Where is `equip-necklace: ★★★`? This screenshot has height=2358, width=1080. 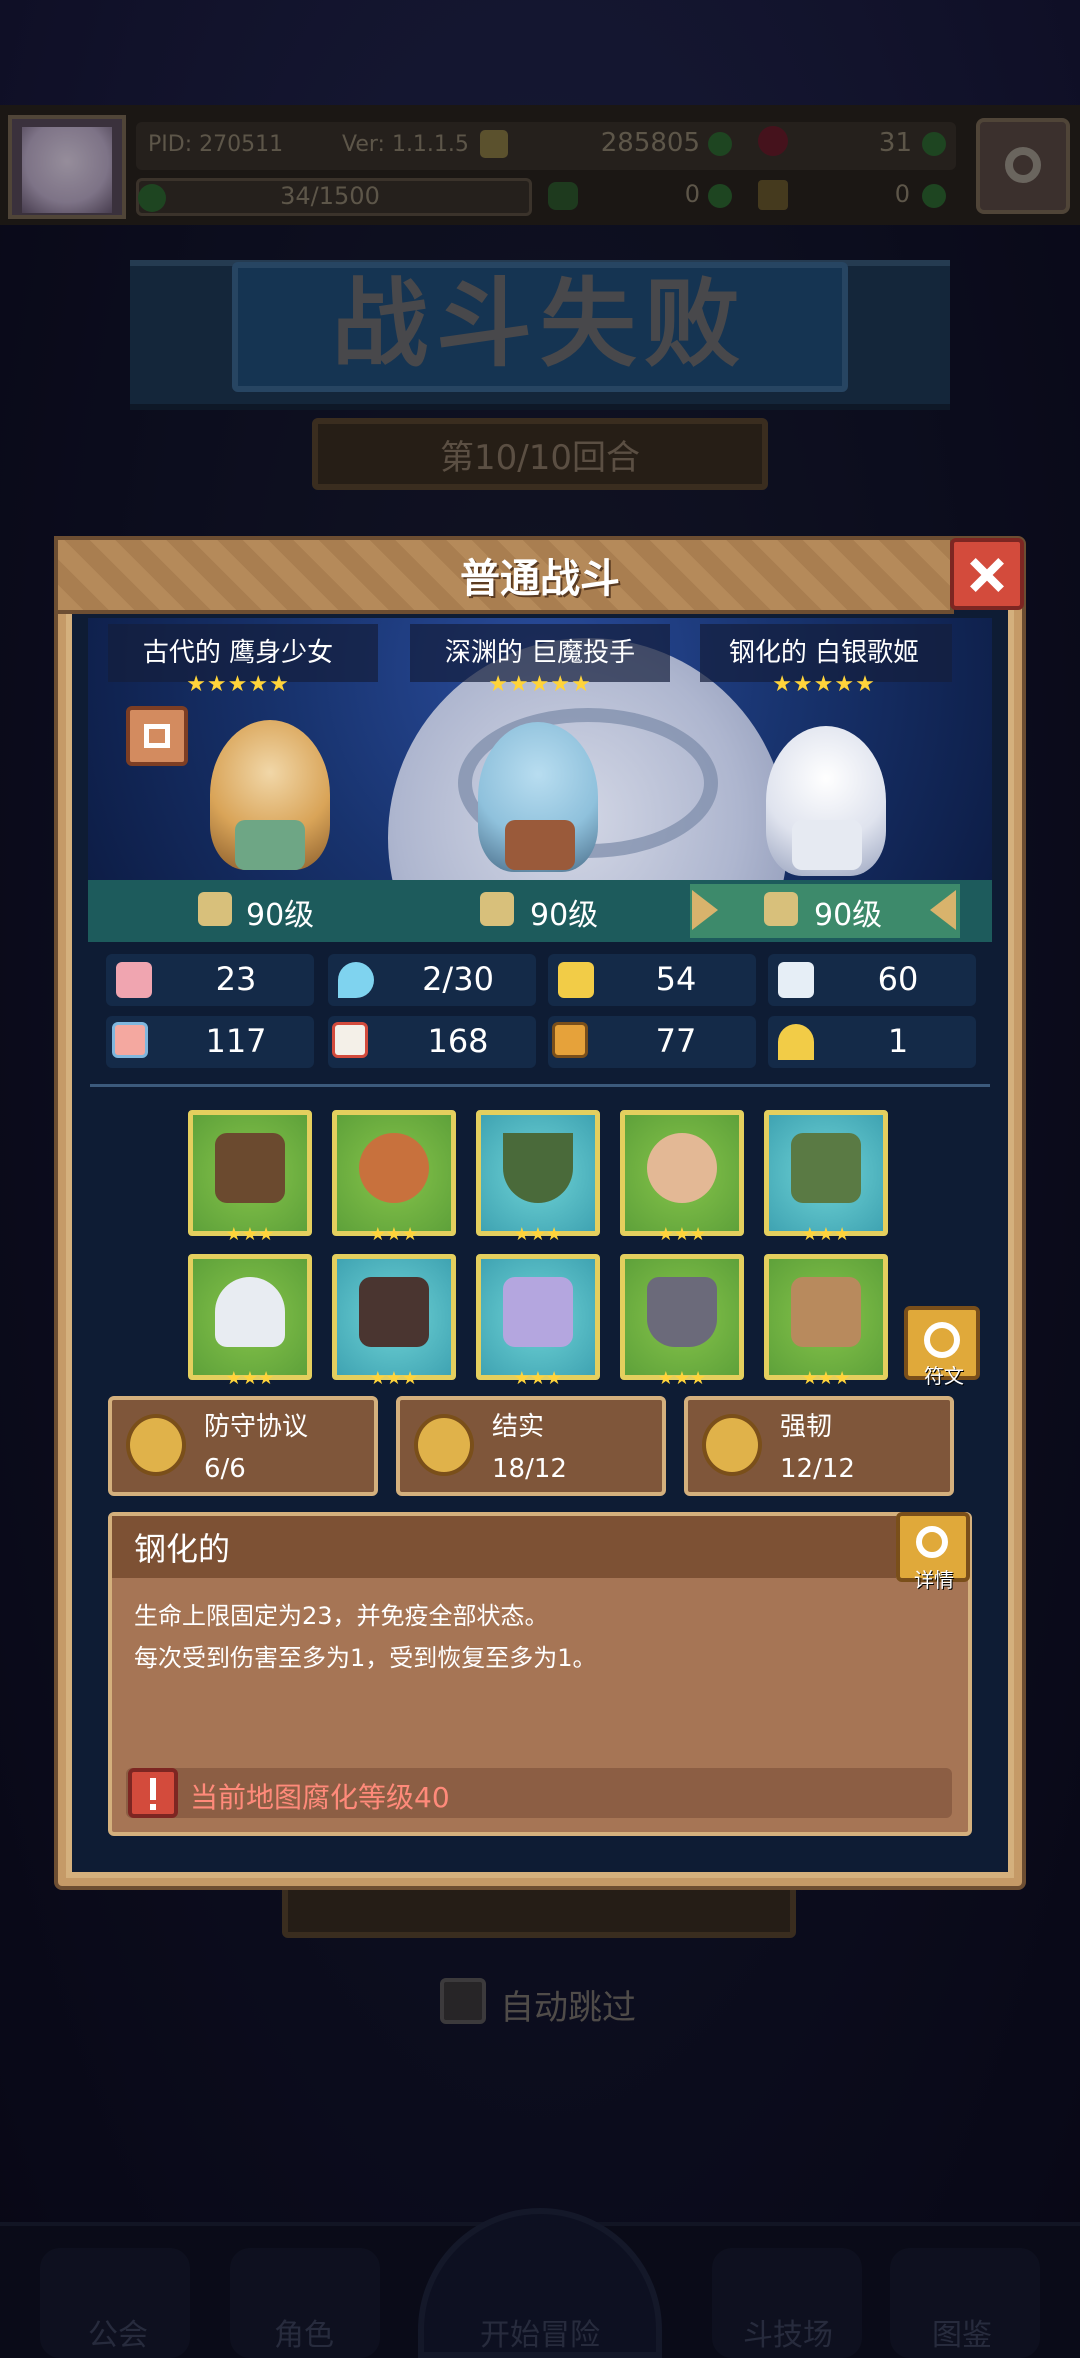
equip-necklace: ★★★ is located at coordinates (538, 1177).